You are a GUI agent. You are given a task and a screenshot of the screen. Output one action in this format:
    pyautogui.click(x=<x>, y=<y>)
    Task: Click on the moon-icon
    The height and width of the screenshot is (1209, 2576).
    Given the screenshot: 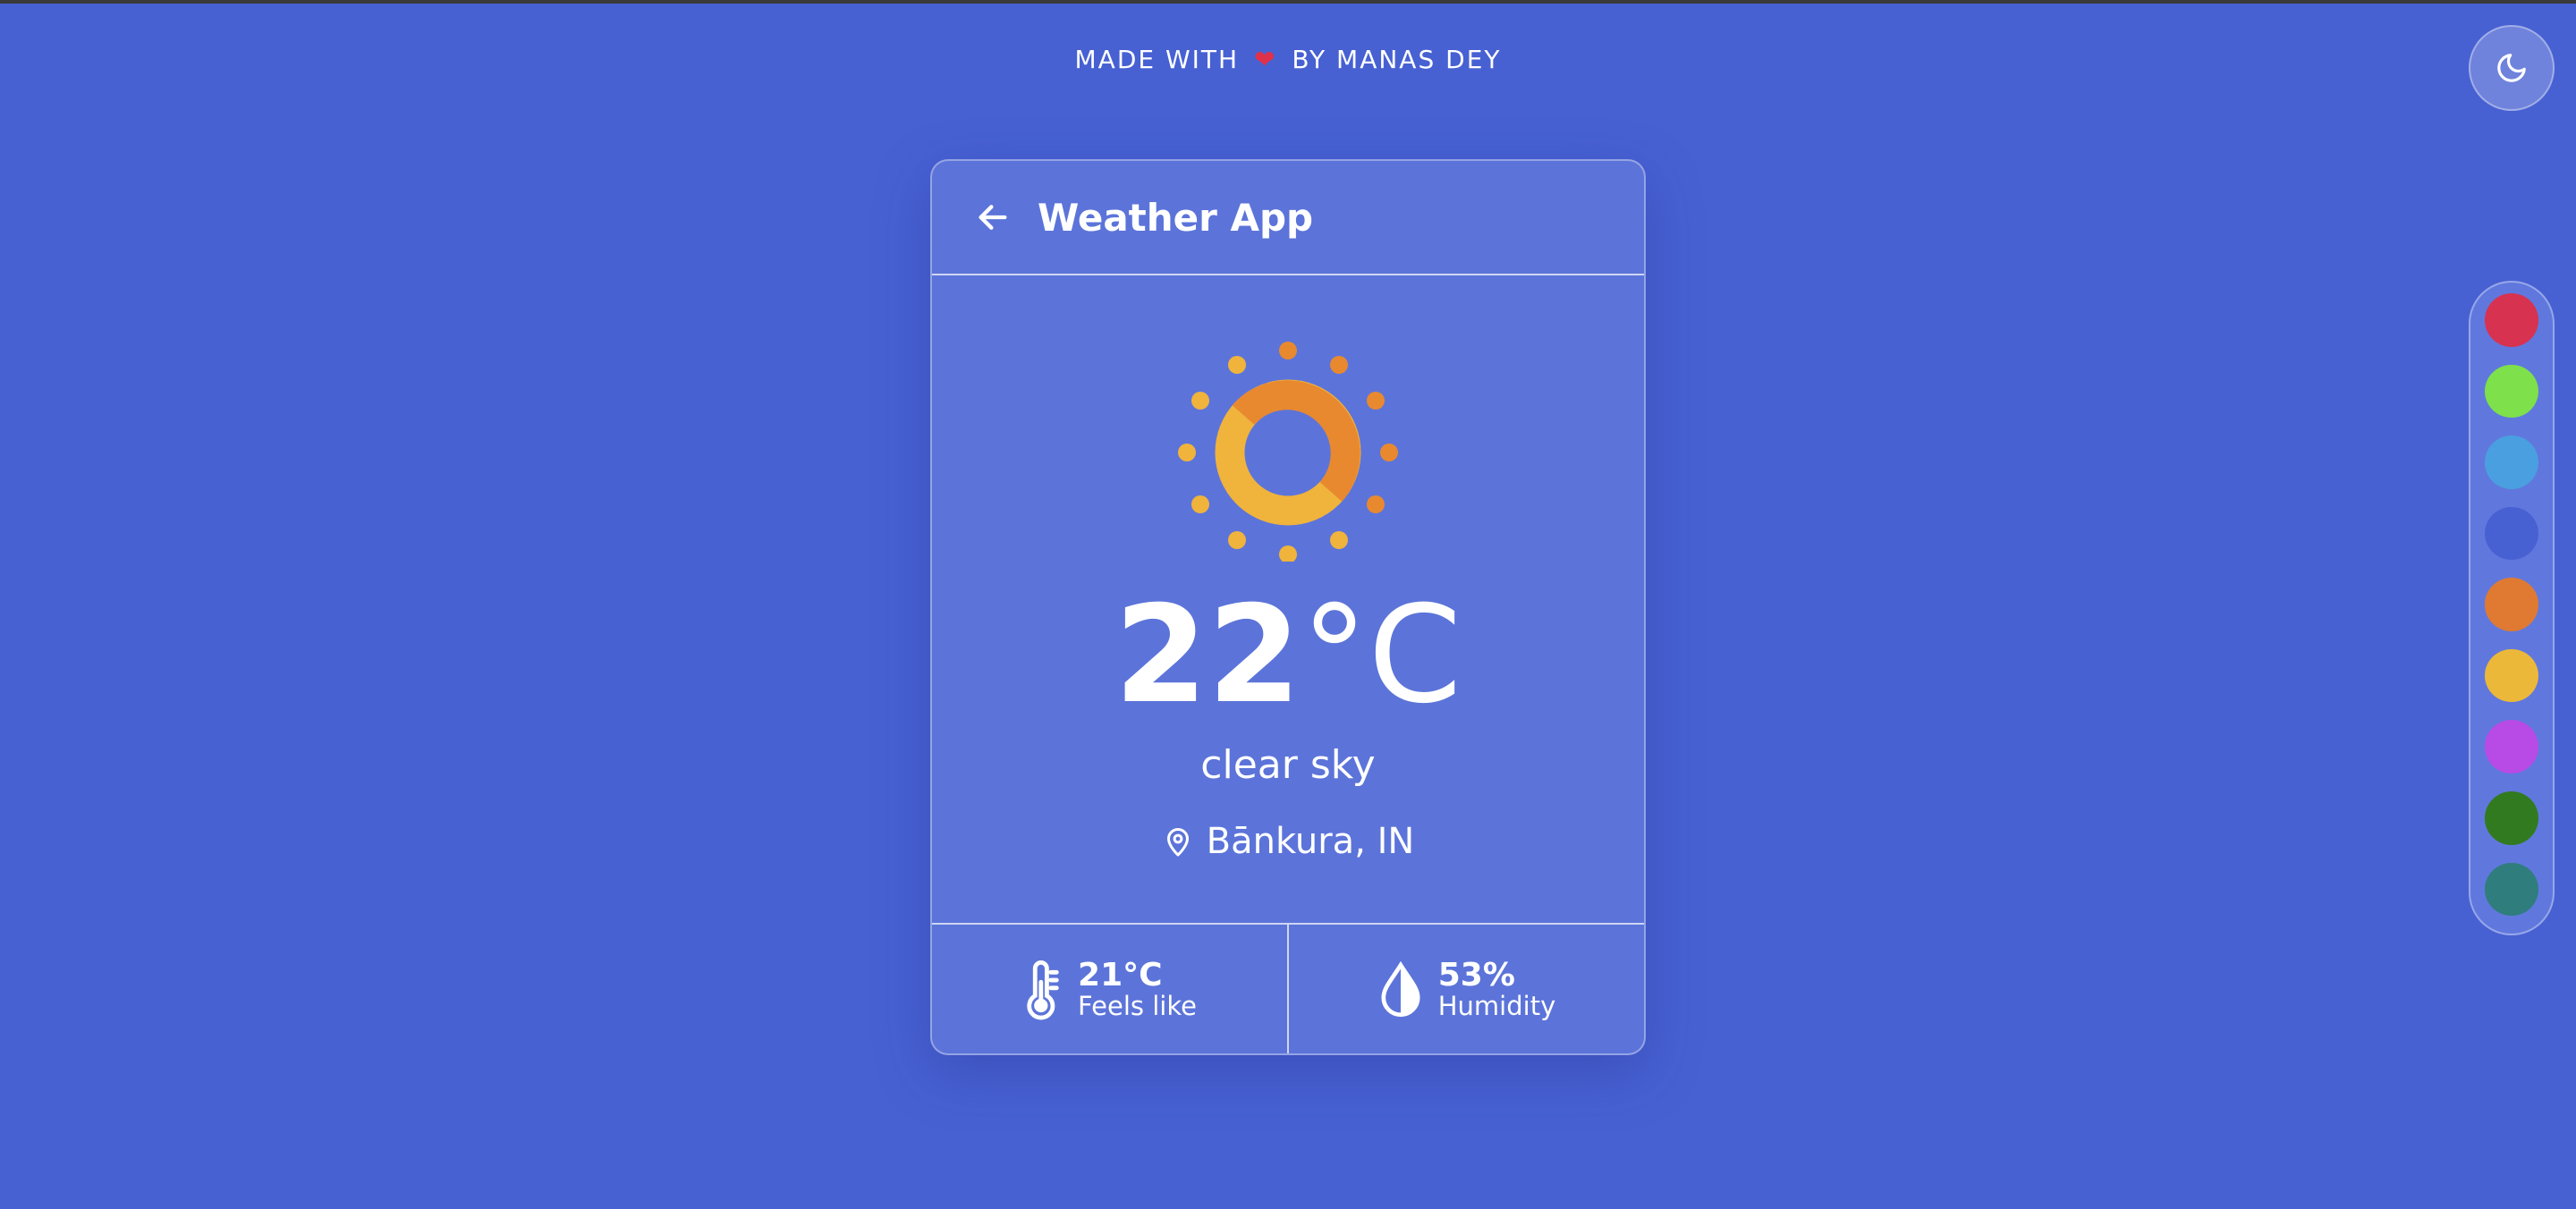 What is the action you would take?
    pyautogui.click(x=2511, y=68)
    